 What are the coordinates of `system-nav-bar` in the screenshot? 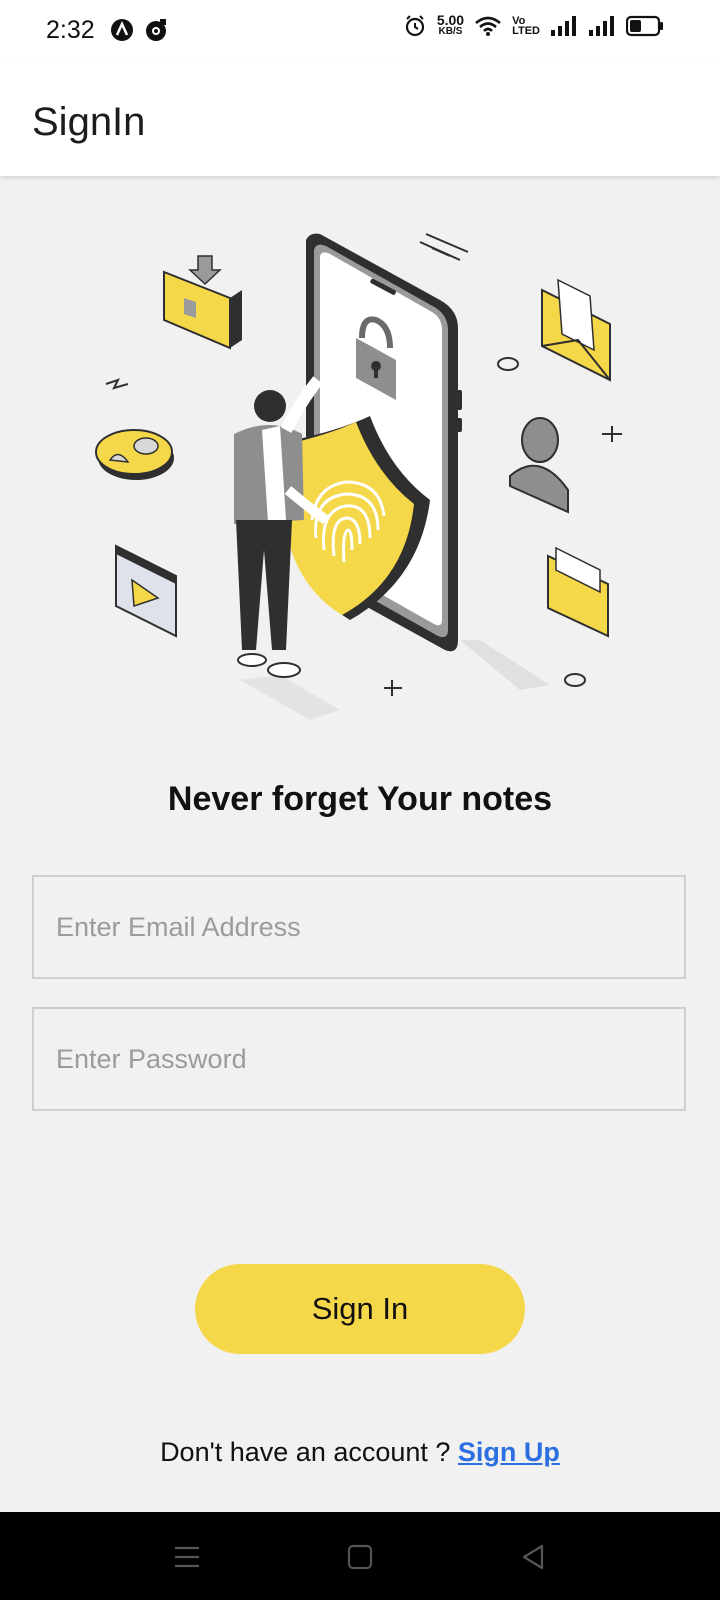 It's located at (360, 1556).